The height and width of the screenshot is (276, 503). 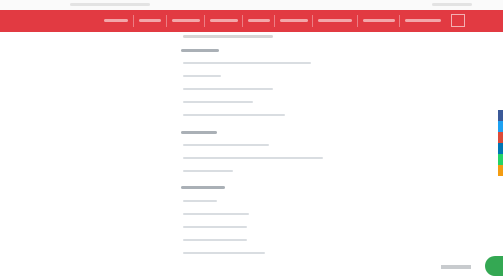 I want to click on top-bar, so click(x=251, y=5).